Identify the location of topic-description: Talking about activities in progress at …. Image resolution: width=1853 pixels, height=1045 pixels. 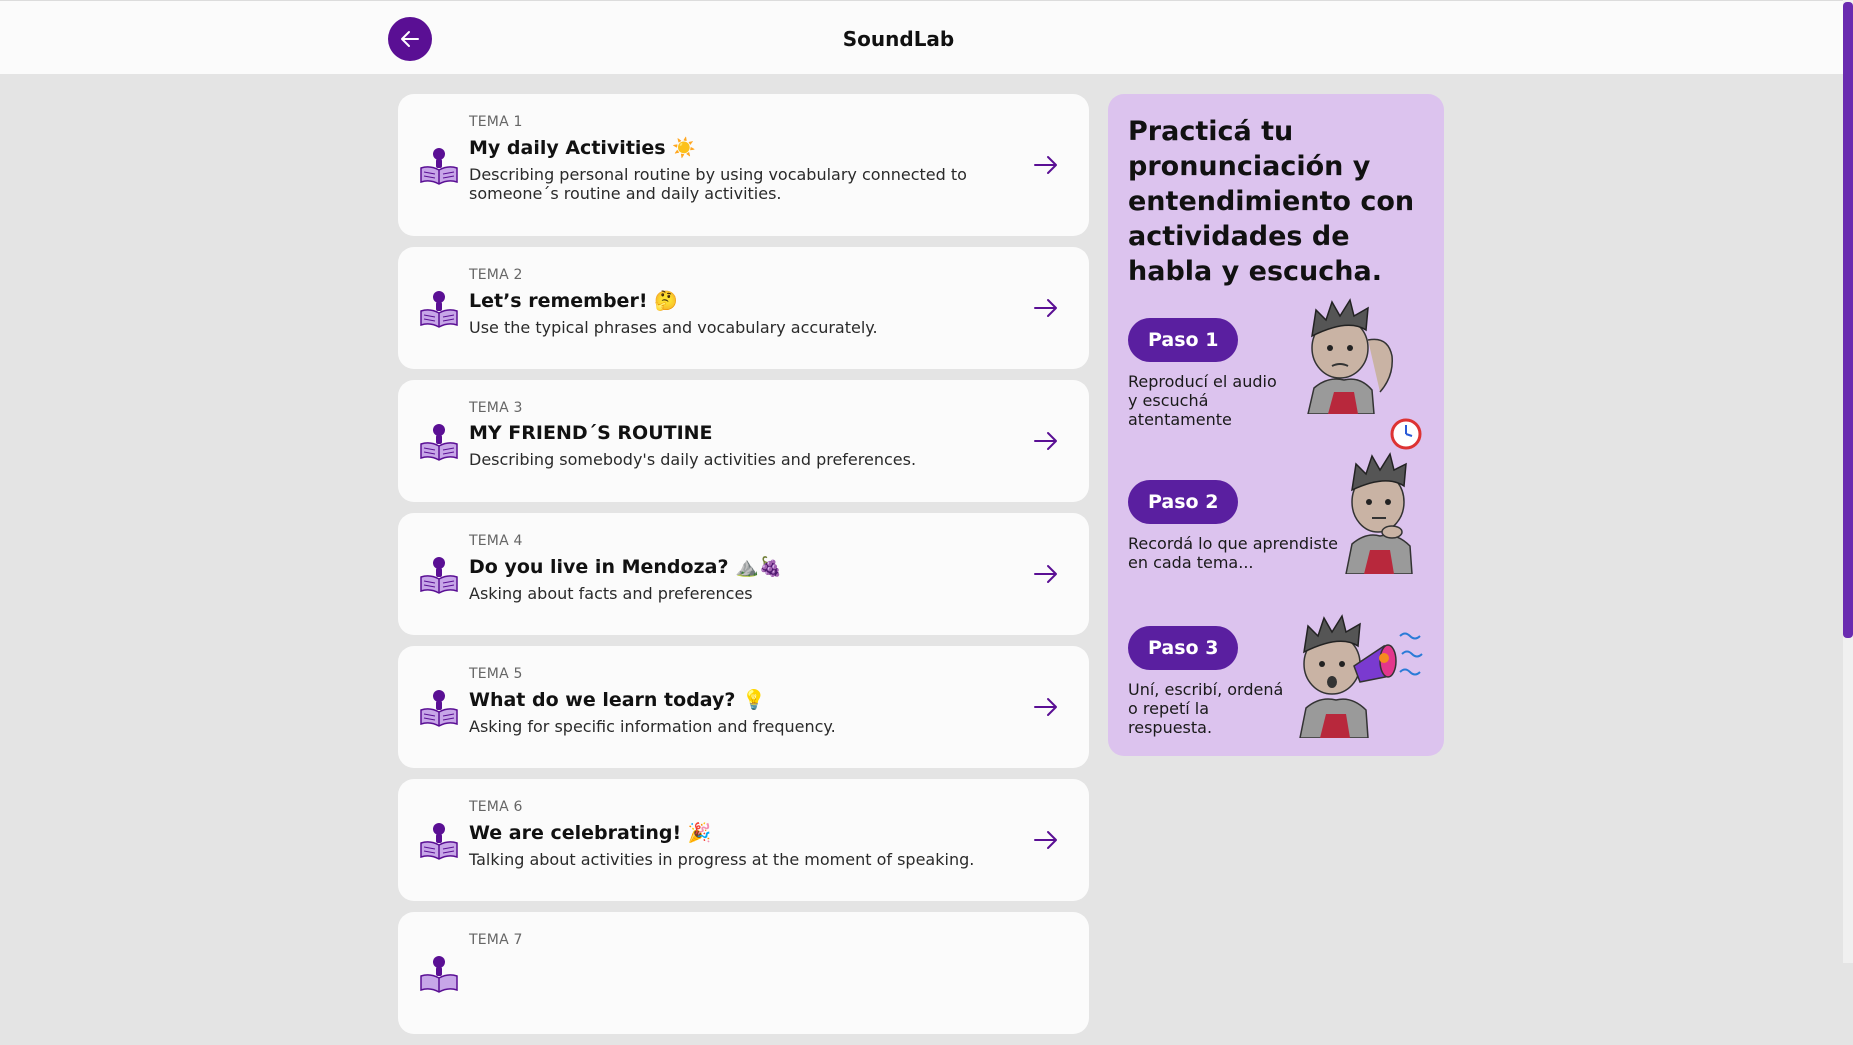
(722, 859).